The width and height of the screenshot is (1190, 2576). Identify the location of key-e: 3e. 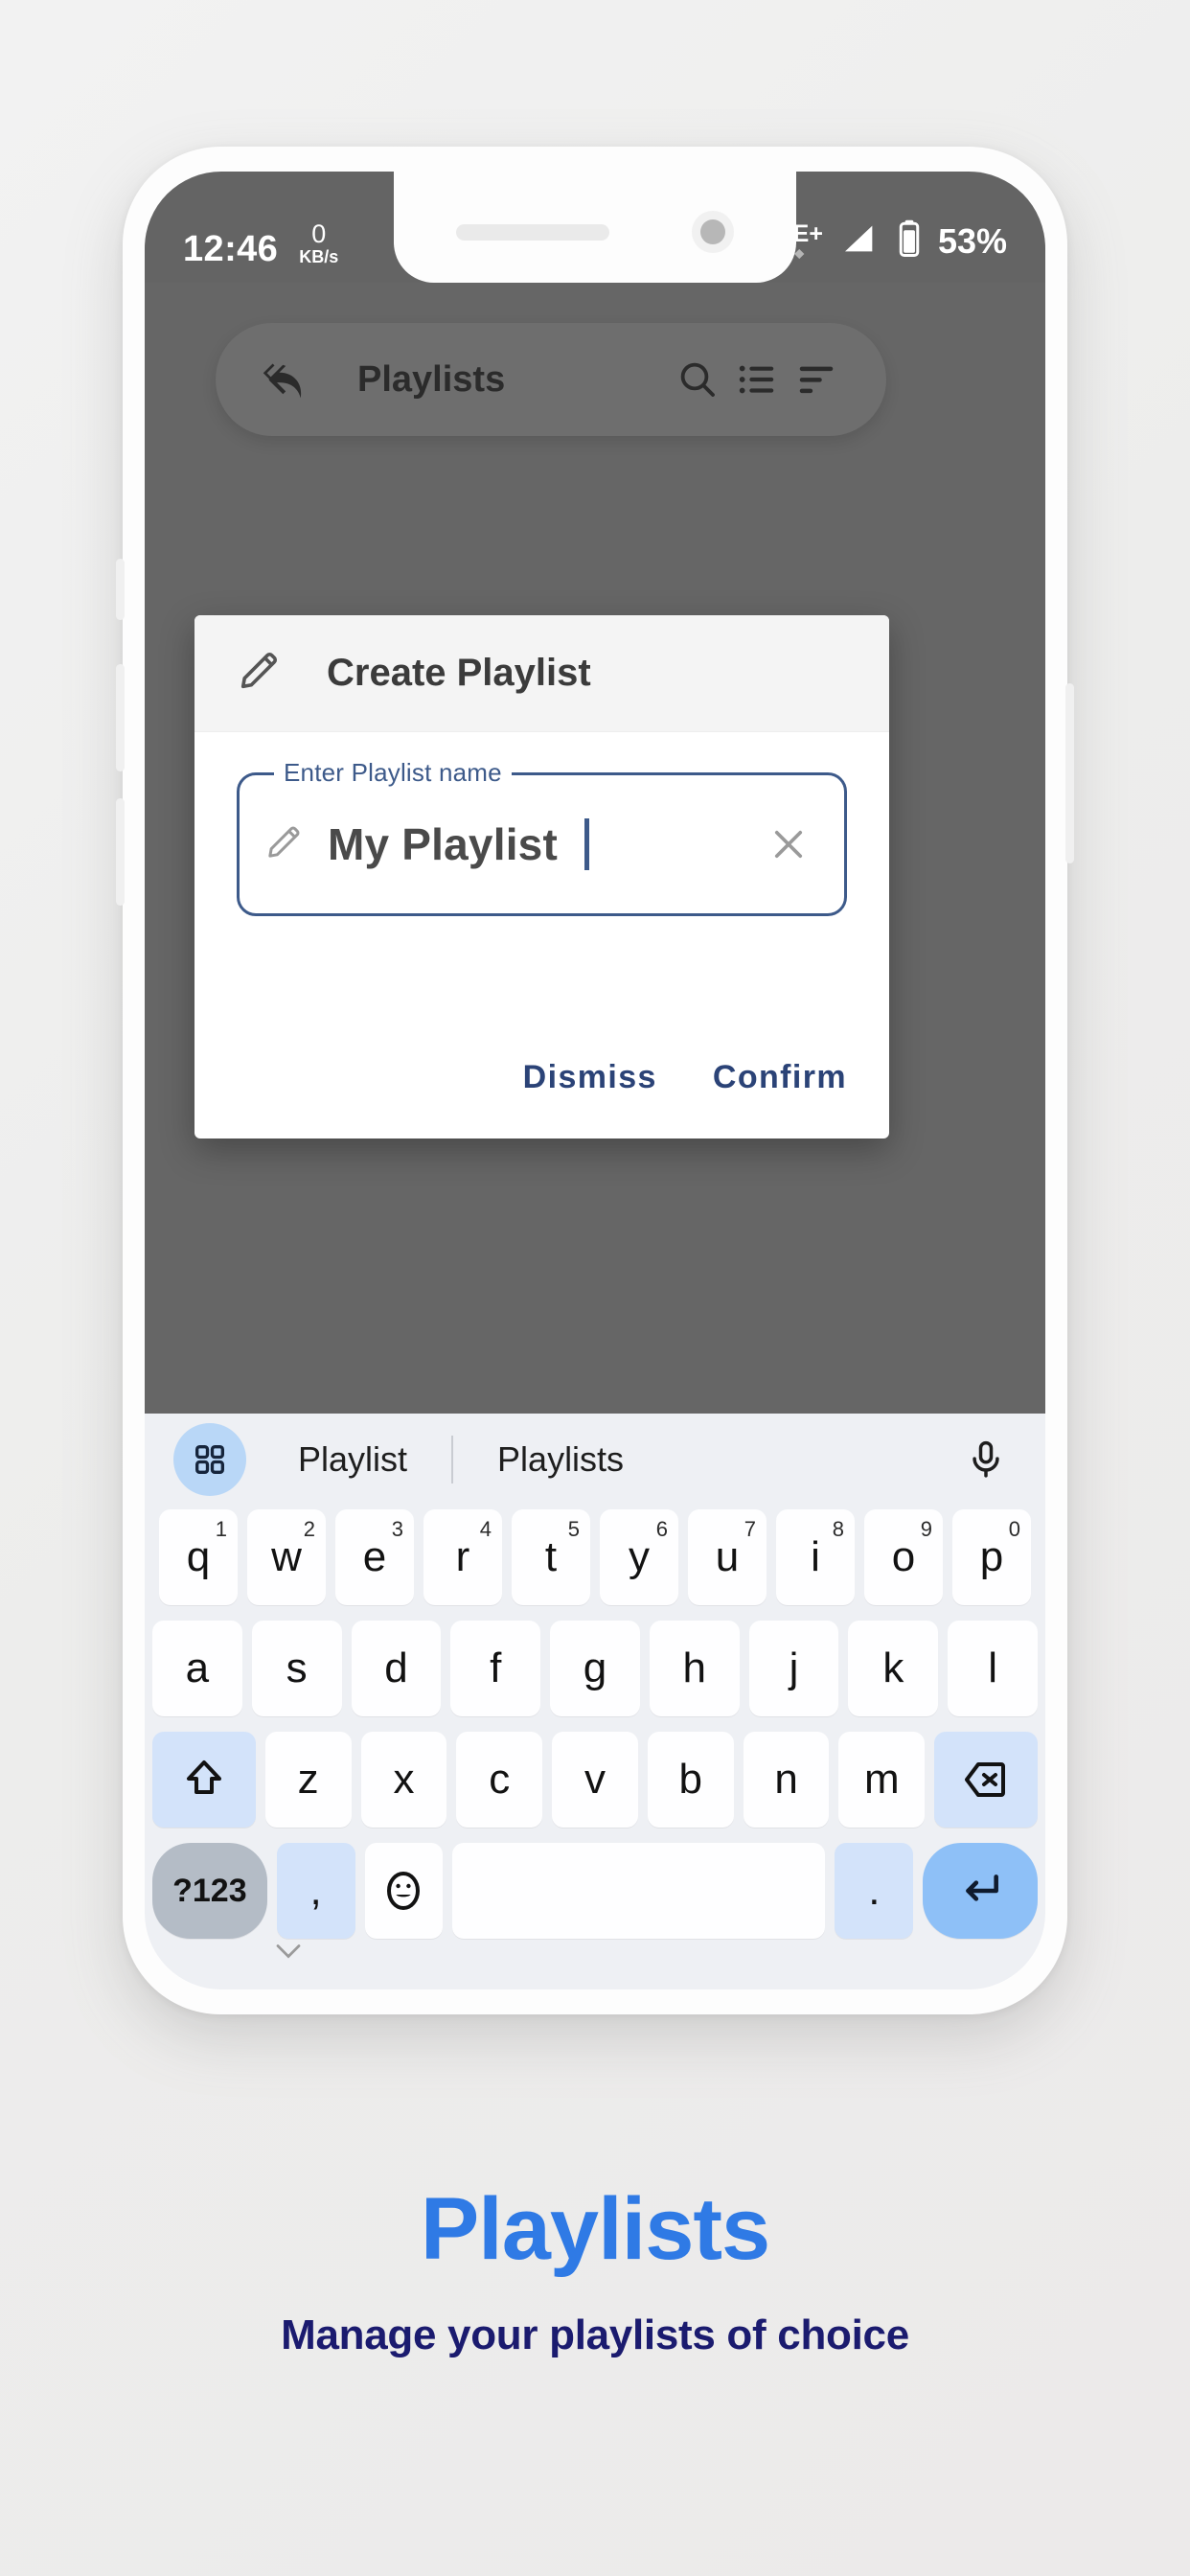
(374, 1557).